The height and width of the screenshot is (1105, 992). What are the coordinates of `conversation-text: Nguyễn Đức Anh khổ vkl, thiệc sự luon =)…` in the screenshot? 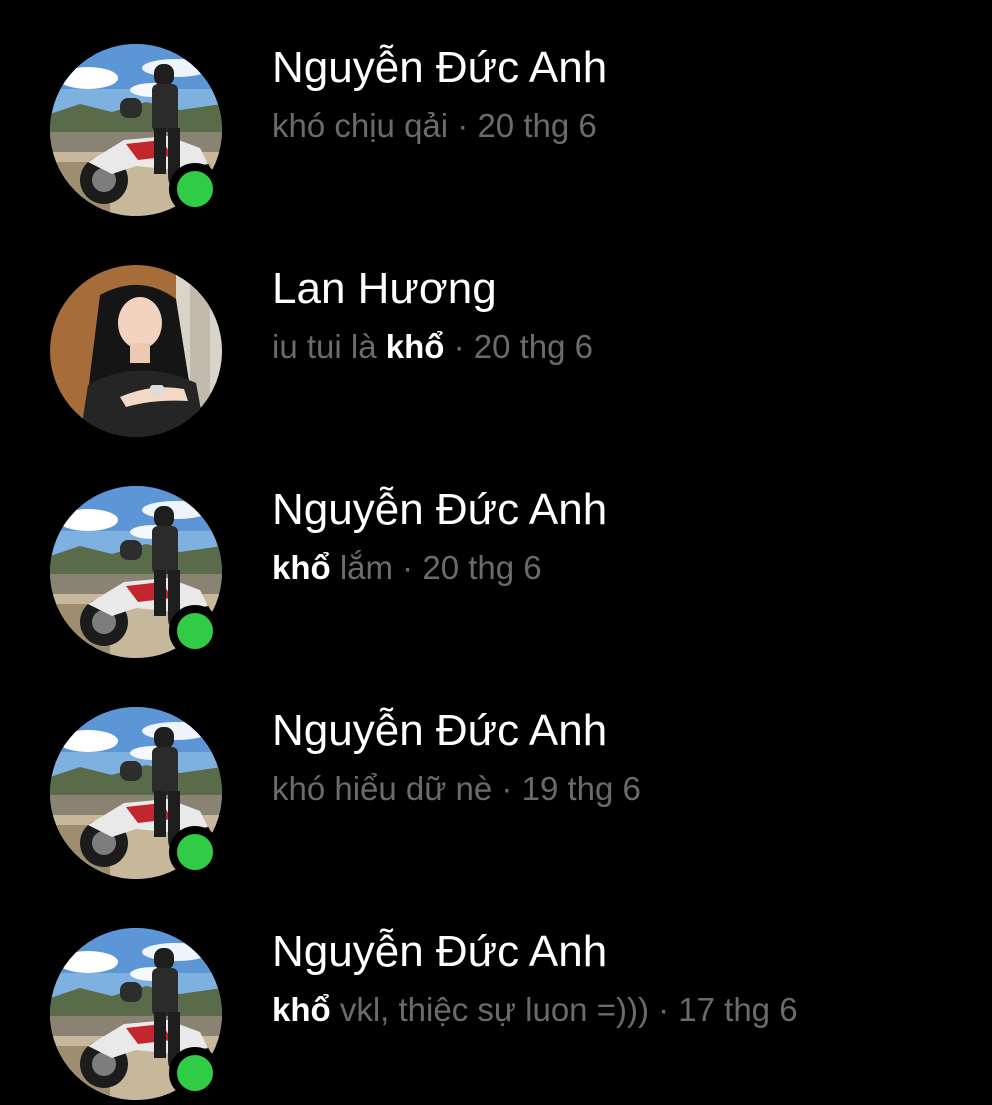 It's located at (622, 978).